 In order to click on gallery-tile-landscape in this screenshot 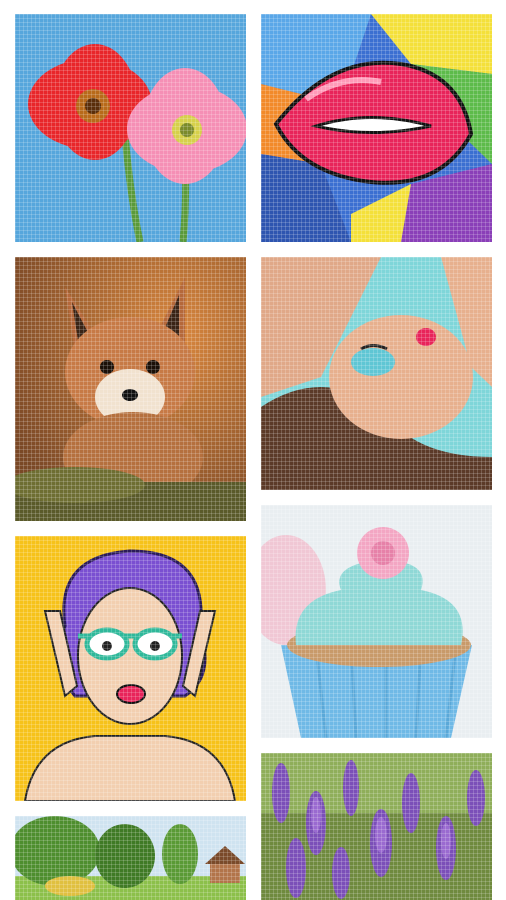, I will do `click(130, 858)`.